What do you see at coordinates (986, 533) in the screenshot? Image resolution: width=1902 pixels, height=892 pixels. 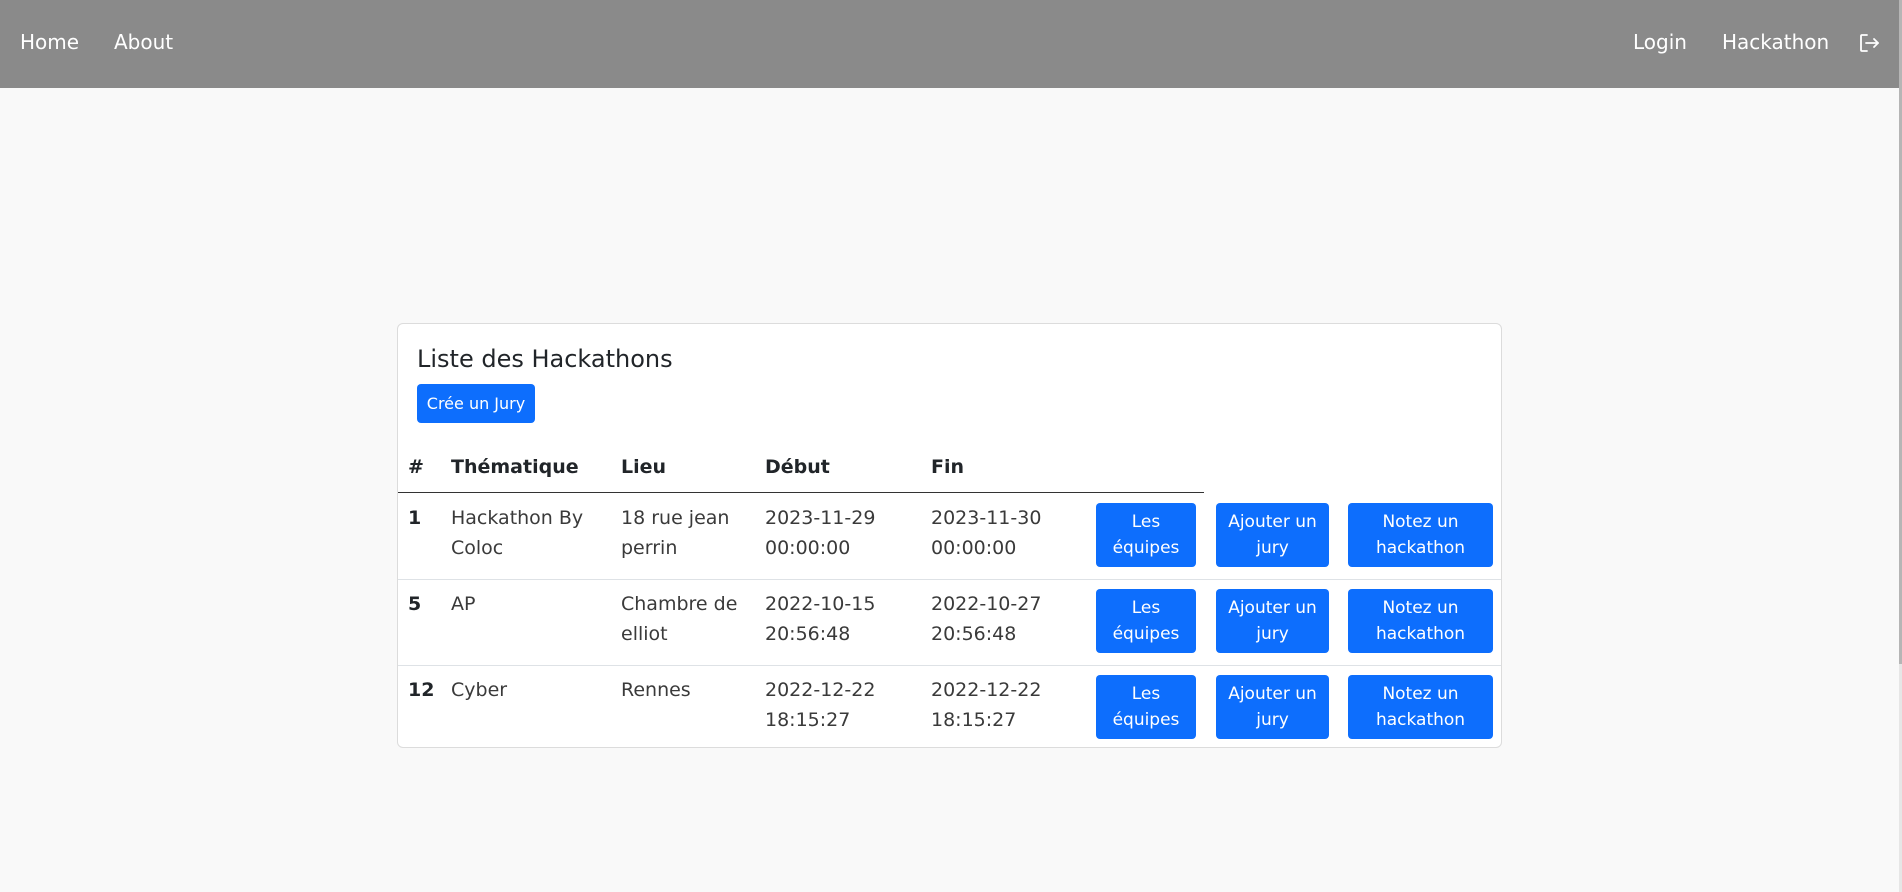 I see `row-fin: 2023-11-30 00:00:00` at bounding box center [986, 533].